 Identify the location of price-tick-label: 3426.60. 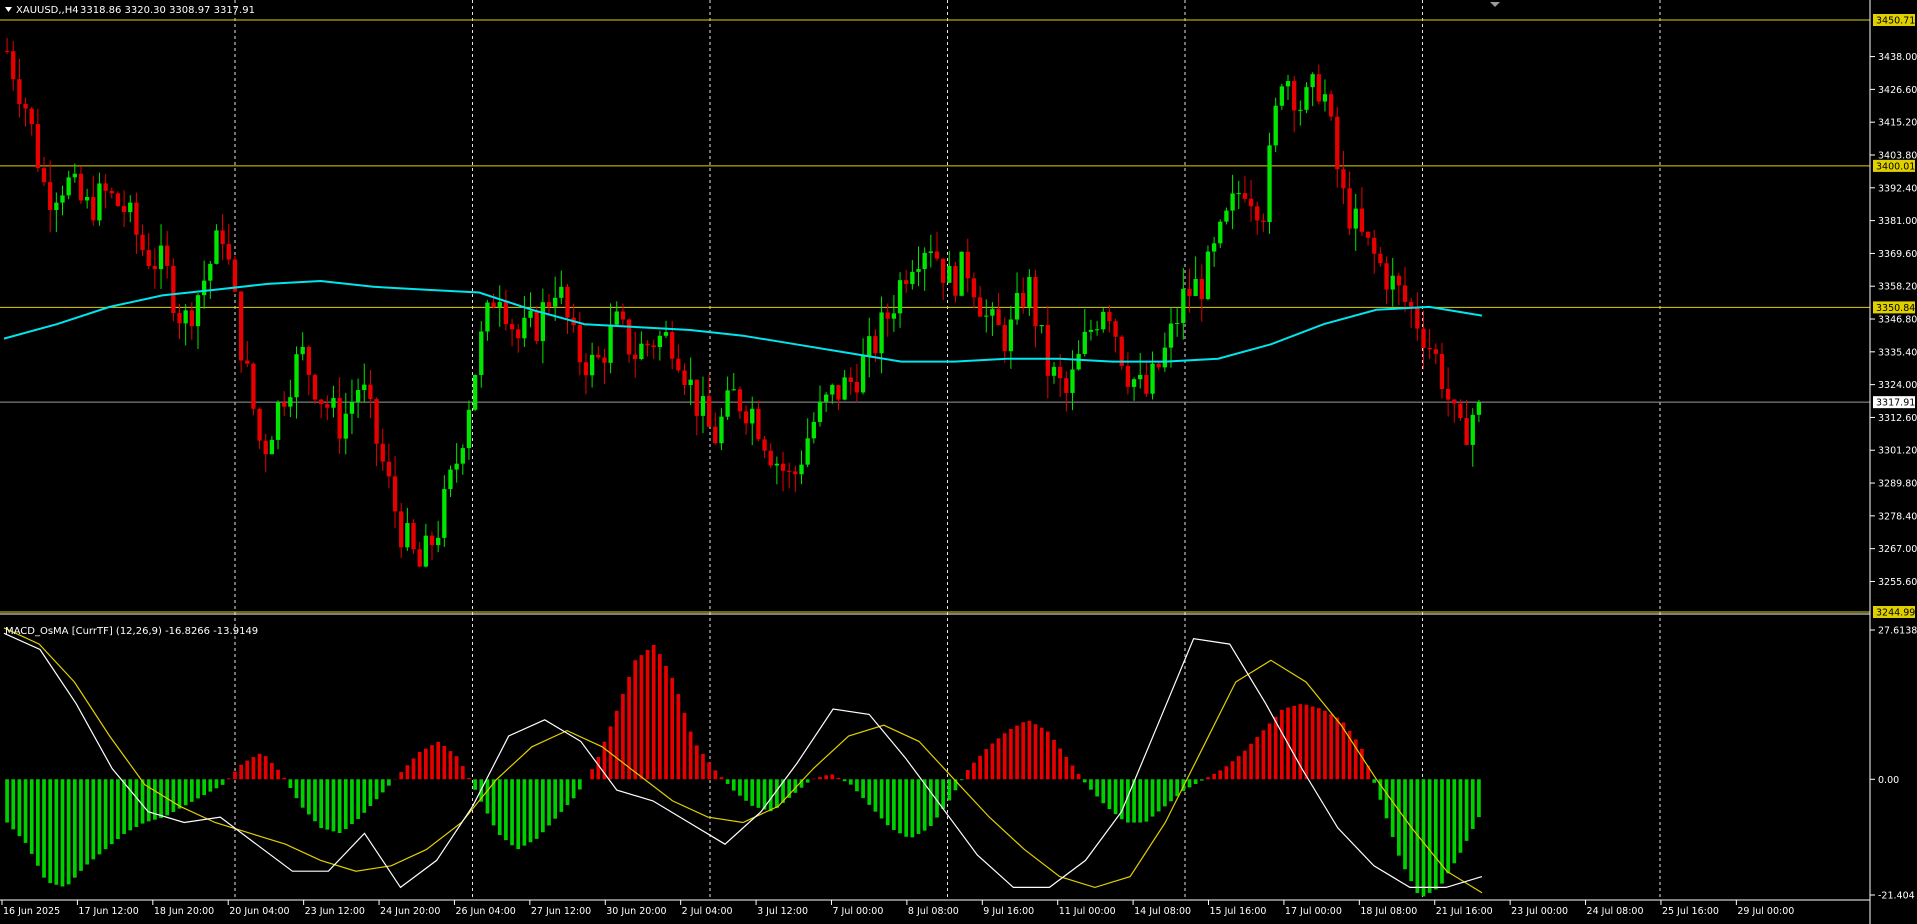
(1897, 90).